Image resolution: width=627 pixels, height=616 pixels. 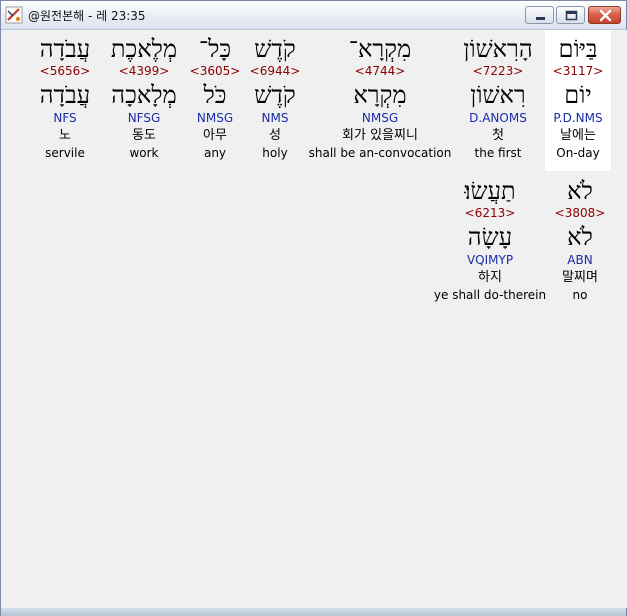 What do you see at coordinates (87, 16) in the screenshot?
I see `window-title: @원전본해 - 레 23:35` at bounding box center [87, 16].